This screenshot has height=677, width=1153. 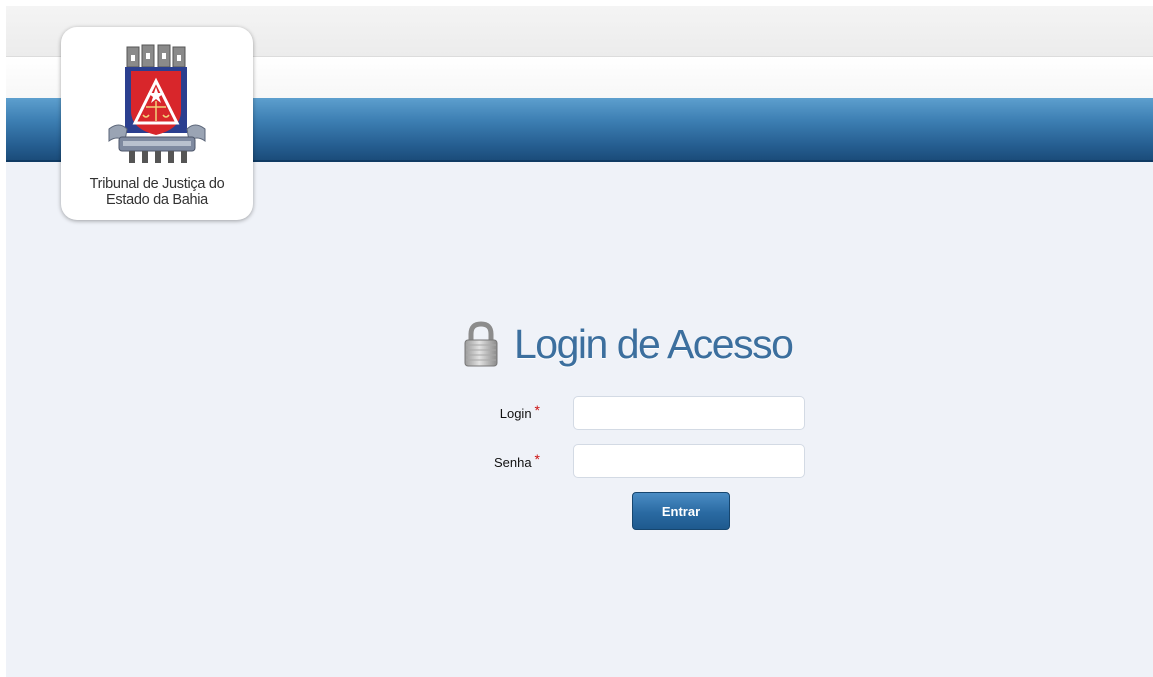 I want to click on logo-text-line2: Estado da Bahia, so click(x=157, y=200).